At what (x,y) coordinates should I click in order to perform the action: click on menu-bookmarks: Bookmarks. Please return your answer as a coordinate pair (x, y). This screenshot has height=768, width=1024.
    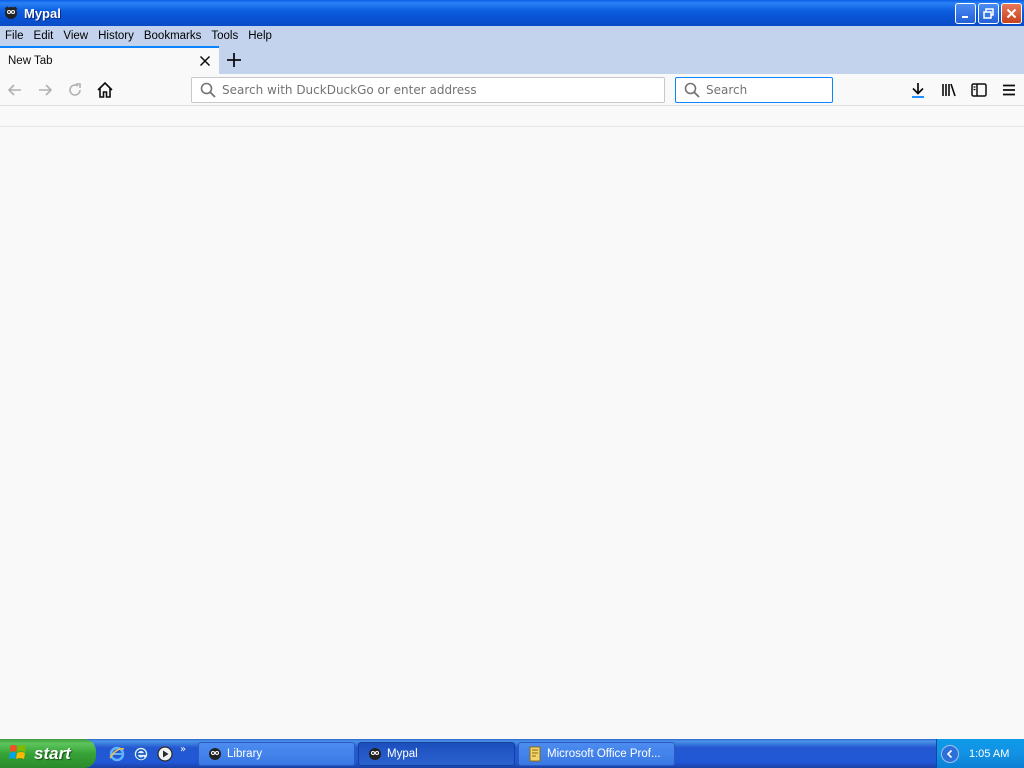
    Looking at the image, I should click on (173, 36).